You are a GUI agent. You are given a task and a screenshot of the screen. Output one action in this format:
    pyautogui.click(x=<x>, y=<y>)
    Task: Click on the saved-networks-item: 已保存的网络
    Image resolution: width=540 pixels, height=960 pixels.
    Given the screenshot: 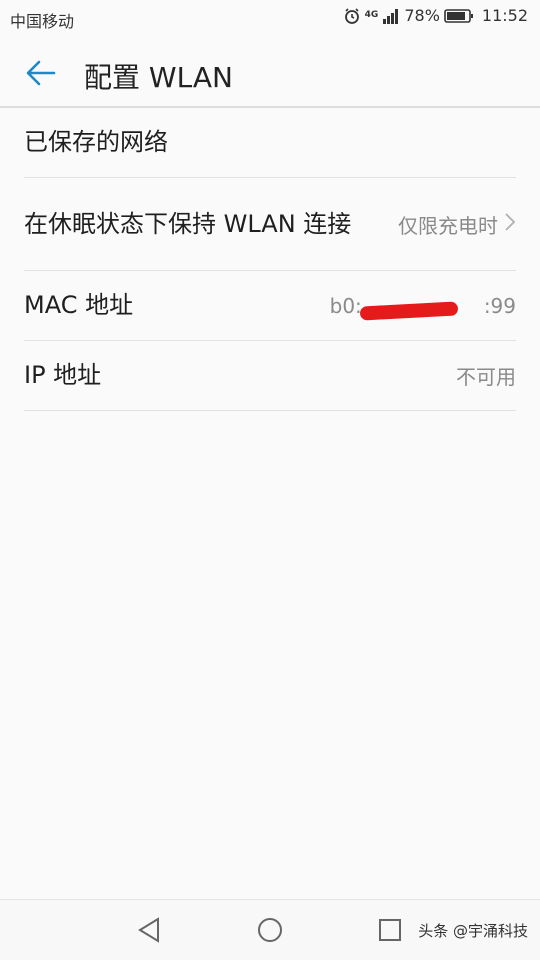 What is the action you would take?
    pyautogui.click(x=270, y=143)
    